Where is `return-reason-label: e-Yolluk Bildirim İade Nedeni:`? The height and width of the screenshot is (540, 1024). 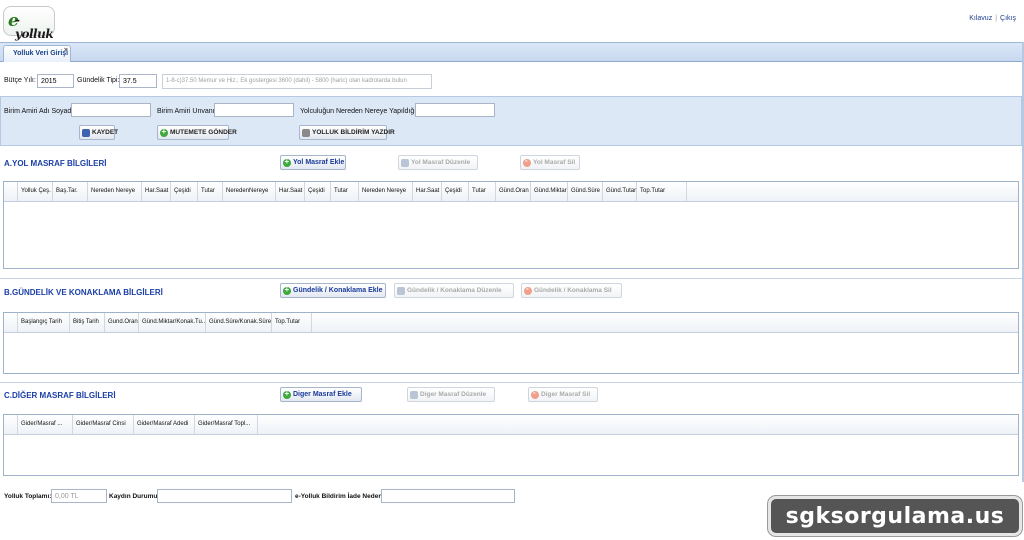 return-reason-label: e-Yolluk Bildirim İade Nedeni: is located at coordinates (341, 496).